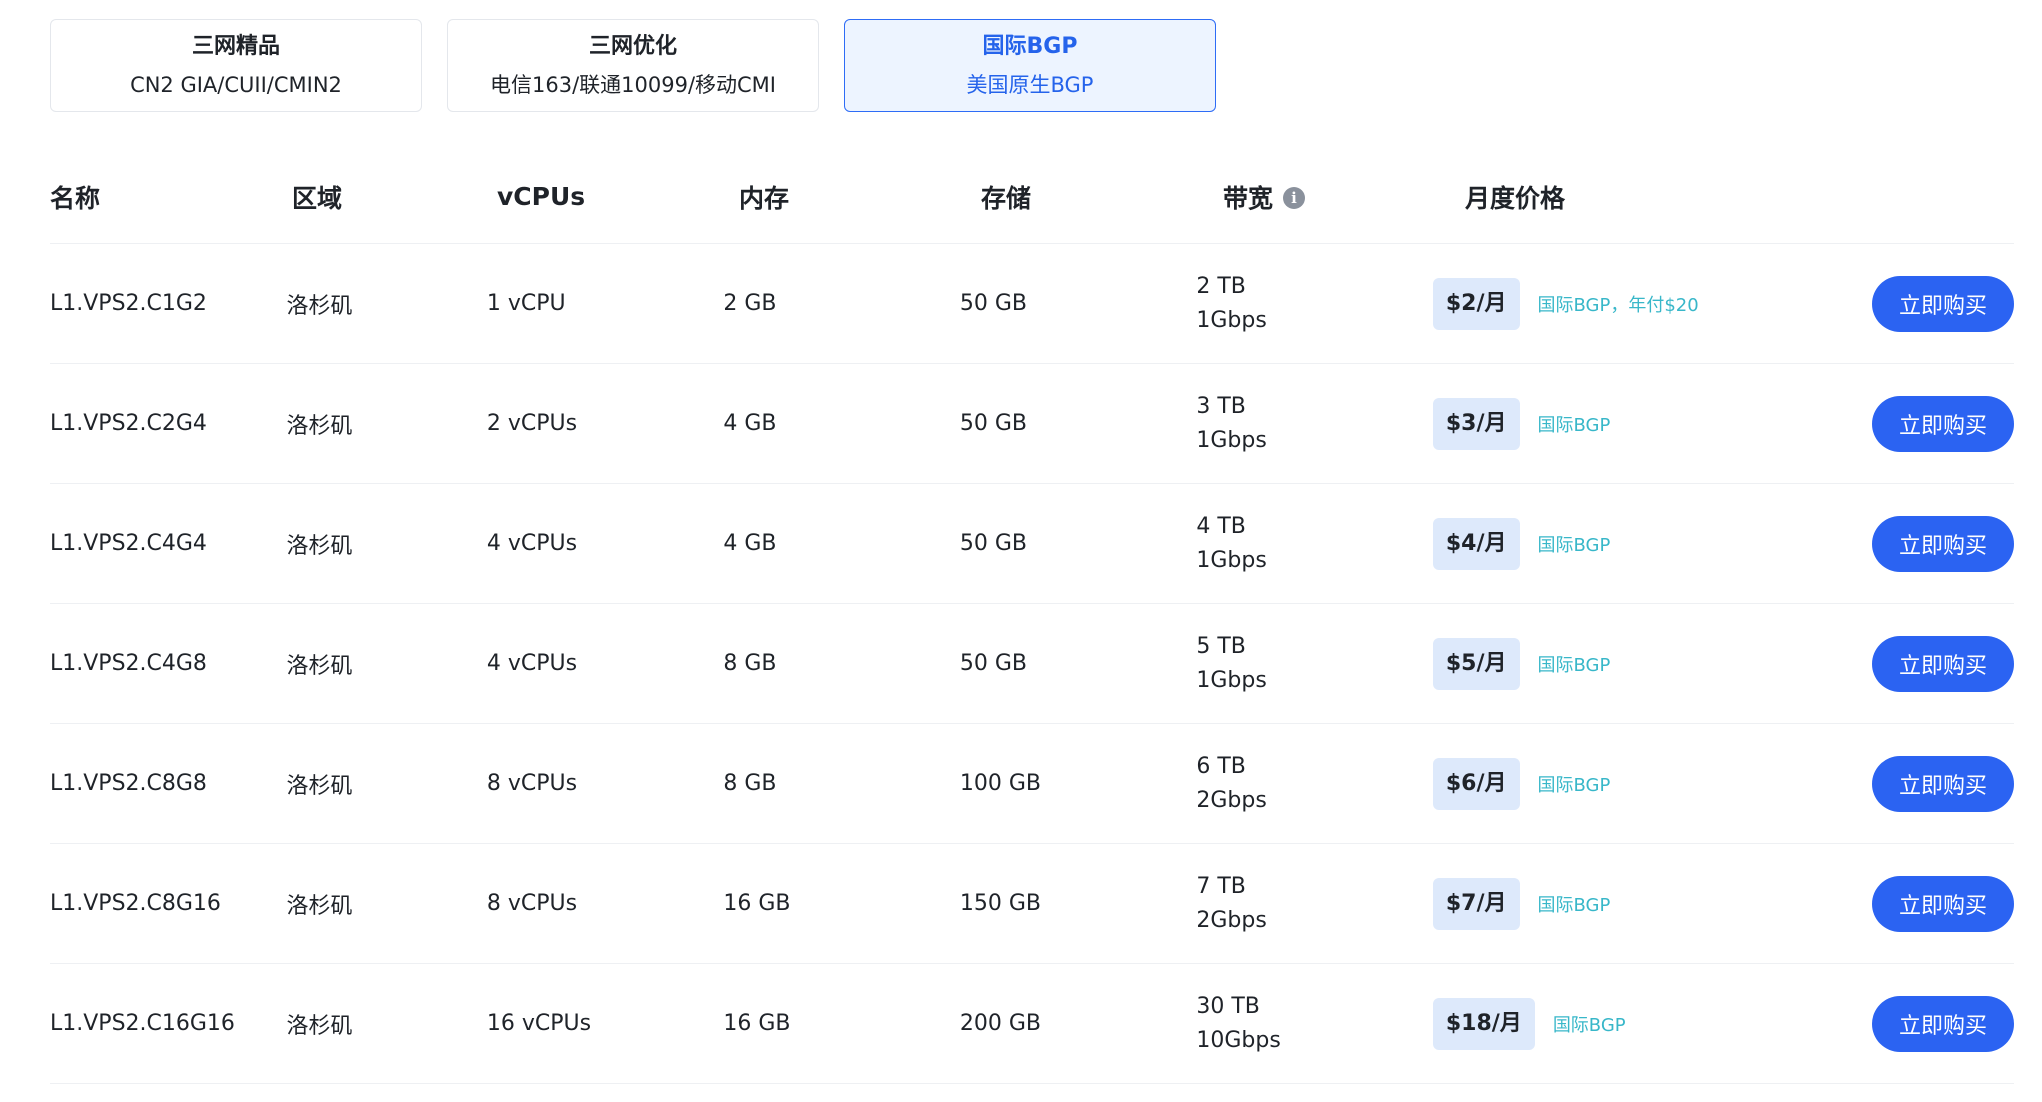 This screenshot has height=1102, width=2042. Describe the element at coordinates (764, 198) in the screenshot. I see `column-header-memory: 内存` at that location.